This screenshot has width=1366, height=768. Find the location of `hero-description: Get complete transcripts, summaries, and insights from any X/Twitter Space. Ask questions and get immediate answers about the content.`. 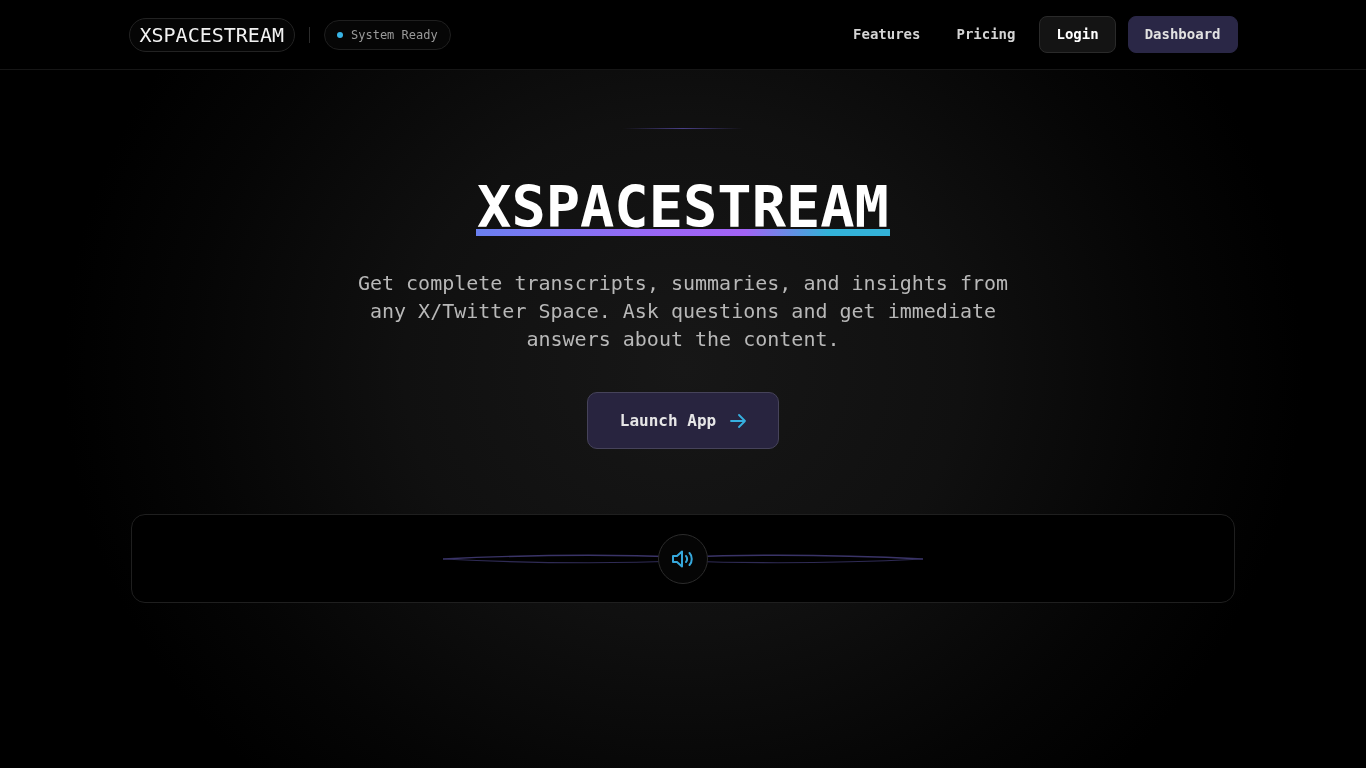

hero-description: Get complete transcripts, summaries, and insights from any X/Twitter Space. Ask questions and get immediate answers about the content. is located at coordinates (683, 311).